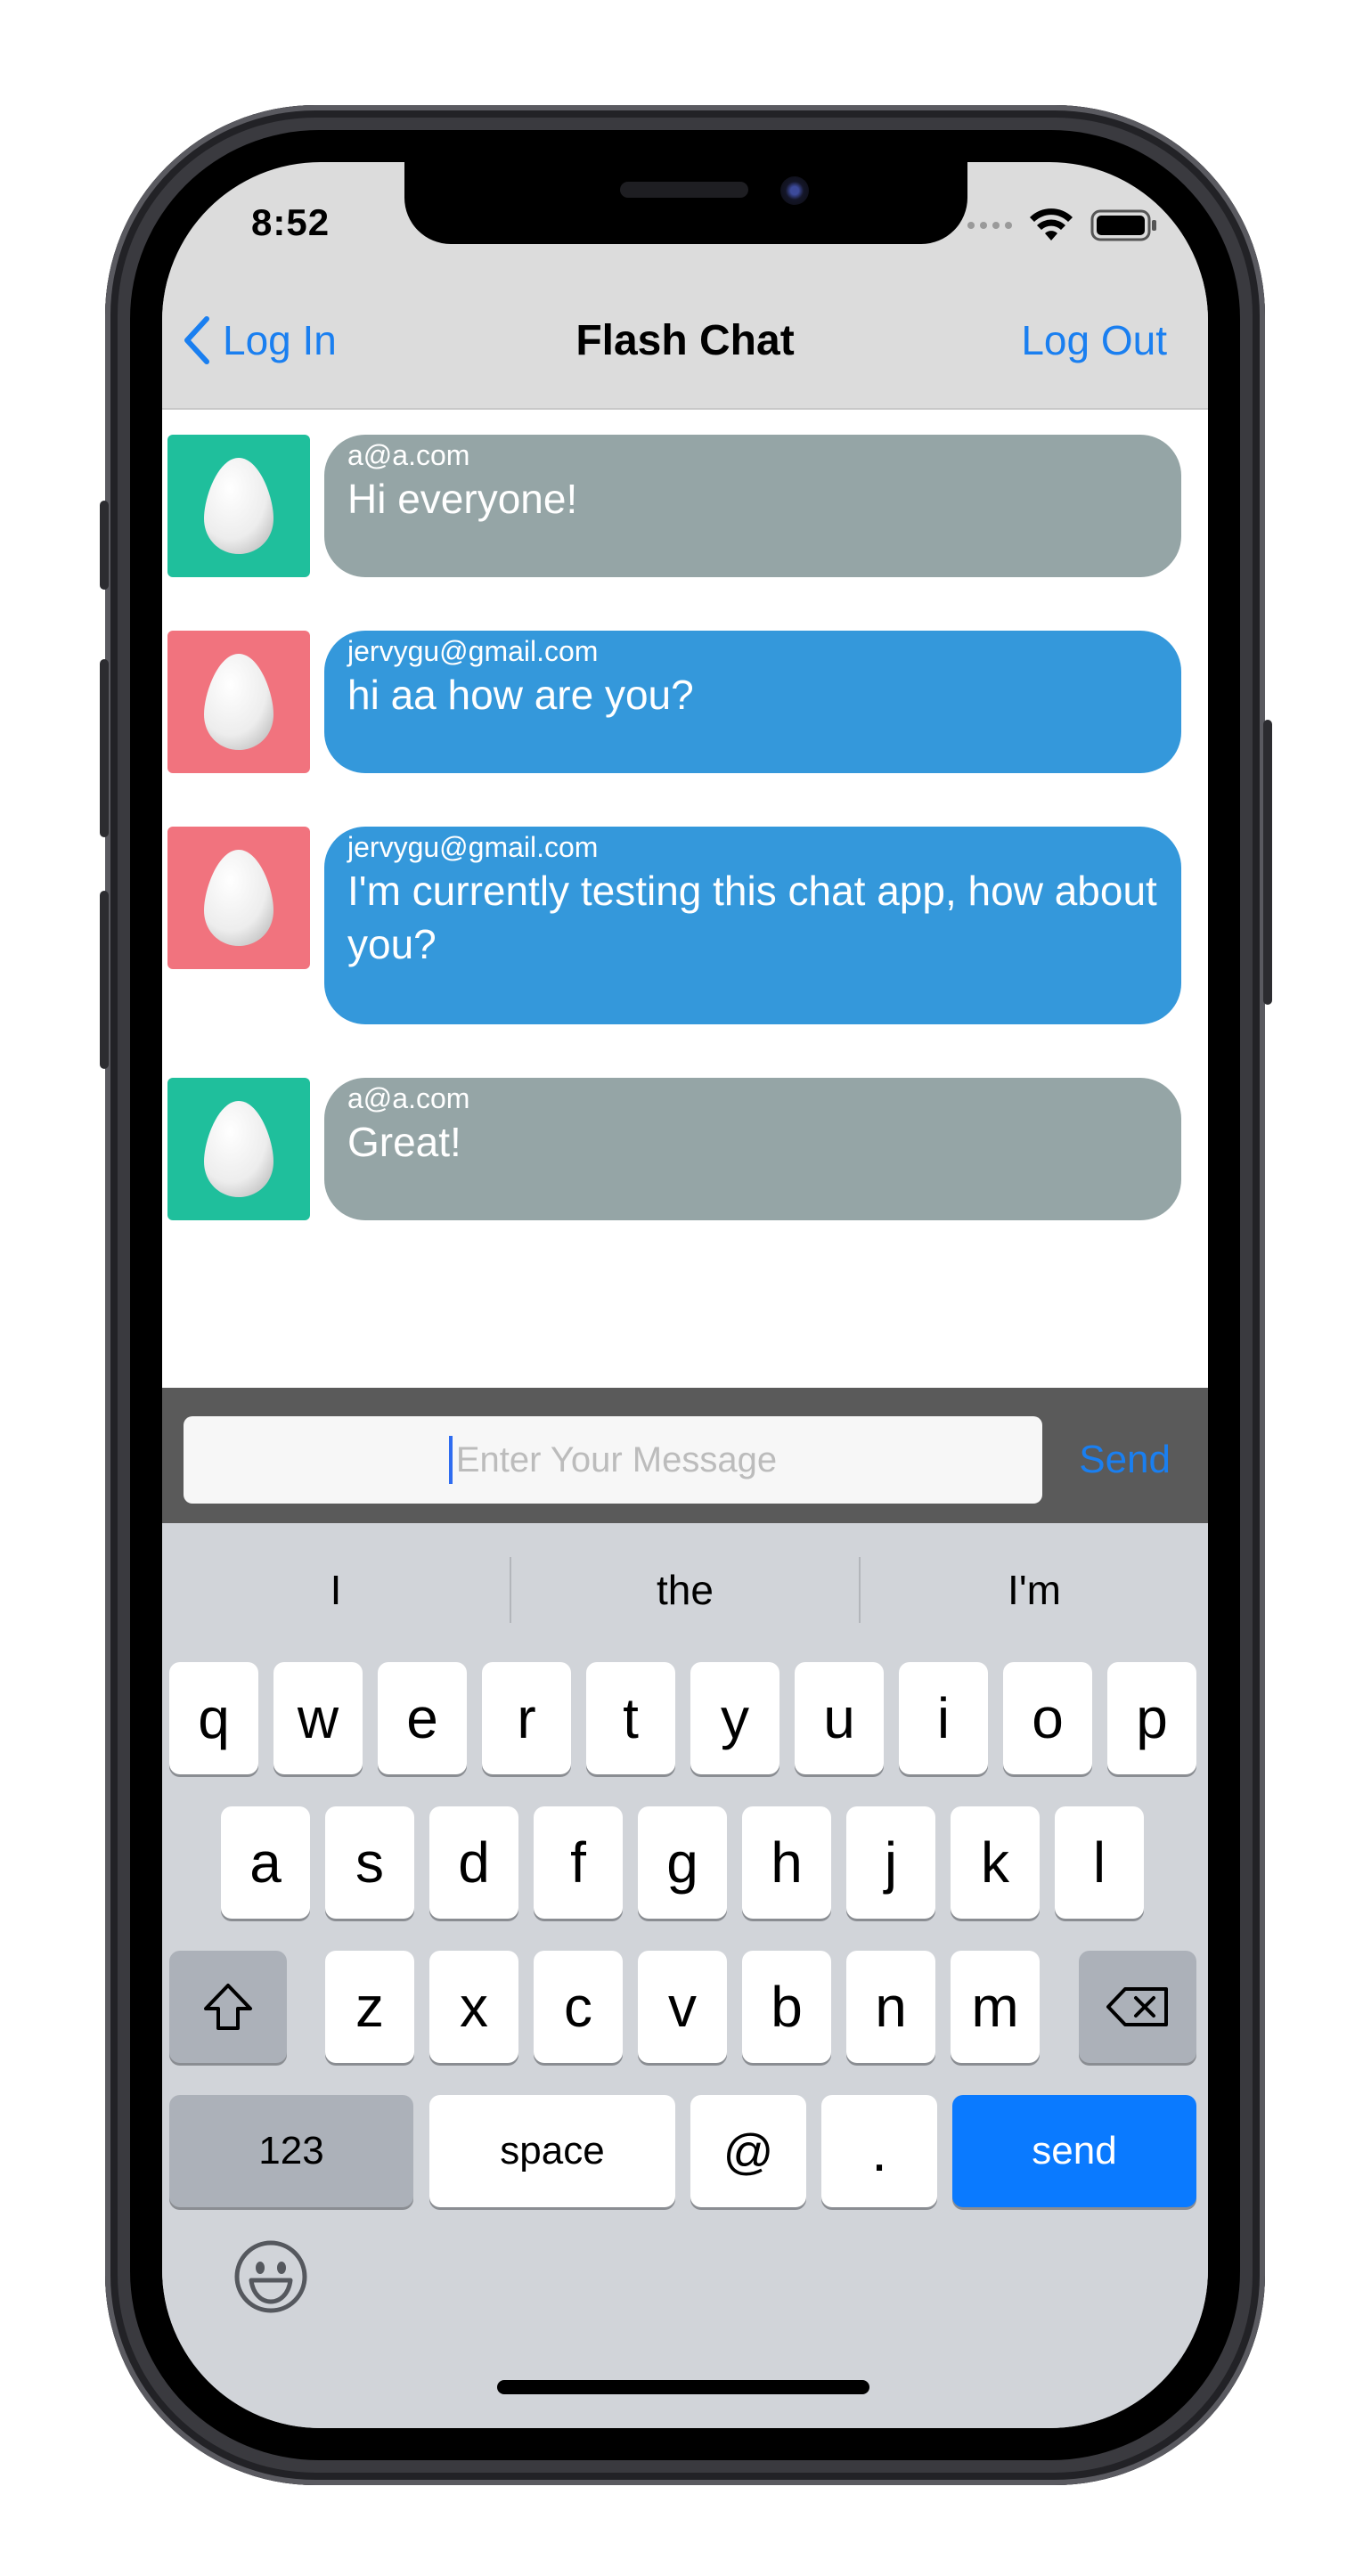  What do you see at coordinates (1051, 224) in the screenshot?
I see `wifi-icon` at bounding box center [1051, 224].